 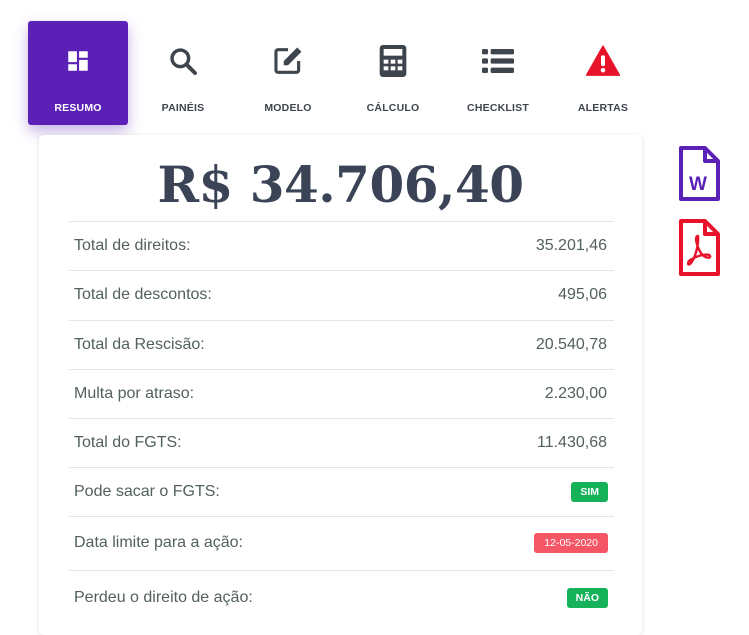 I want to click on summary-row: Pode sacar o FGTS: SIM, so click(x=341, y=491).